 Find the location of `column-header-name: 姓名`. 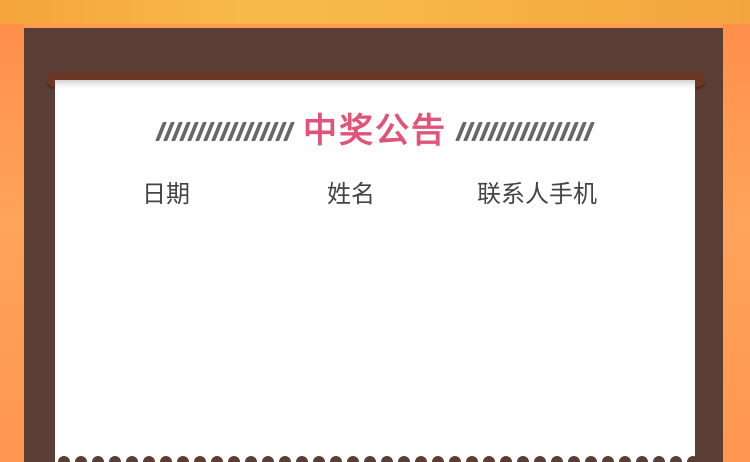

column-header-name: 姓名 is located at coordinates (351, 194).